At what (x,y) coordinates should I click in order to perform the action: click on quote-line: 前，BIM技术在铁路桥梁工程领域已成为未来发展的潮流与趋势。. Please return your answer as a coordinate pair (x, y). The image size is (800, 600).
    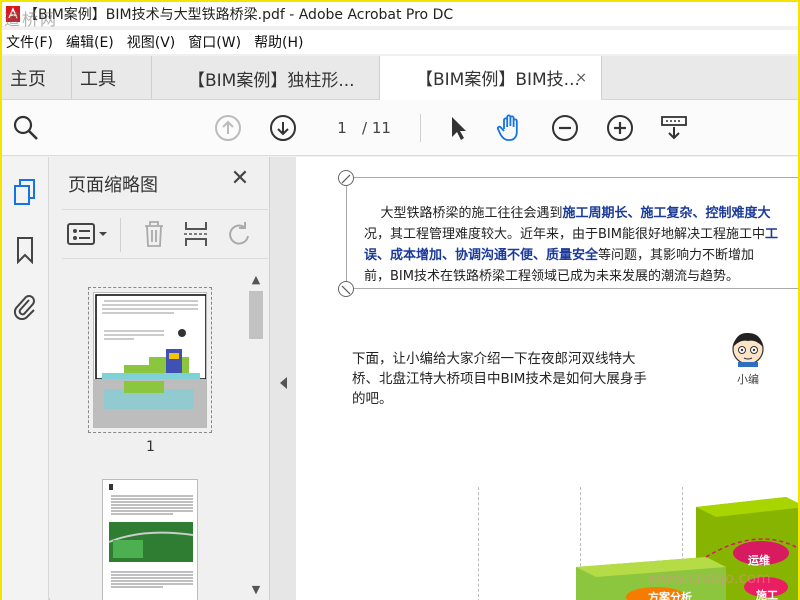
    Looking at the image, I should click on (581, 276).